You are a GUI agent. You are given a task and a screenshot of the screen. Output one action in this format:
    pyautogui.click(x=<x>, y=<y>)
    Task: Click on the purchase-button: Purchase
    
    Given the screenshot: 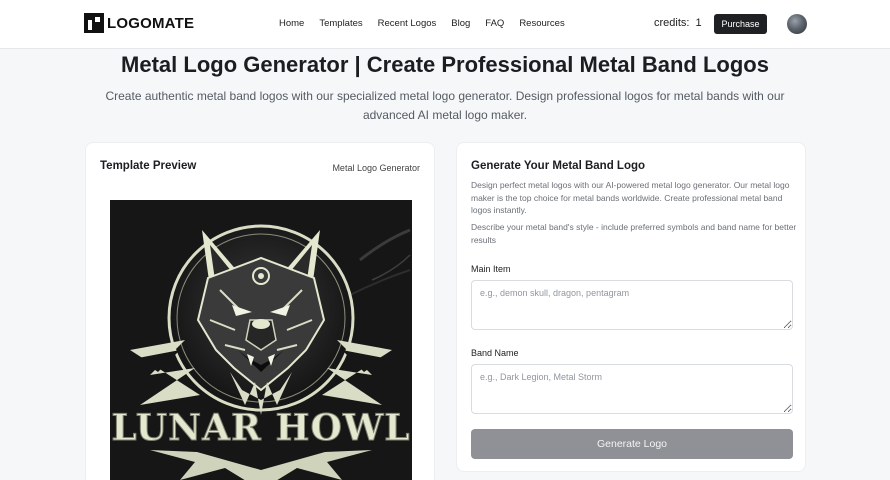 What is the action you would take?
    pyautogui.click(x=740, y=24)
    